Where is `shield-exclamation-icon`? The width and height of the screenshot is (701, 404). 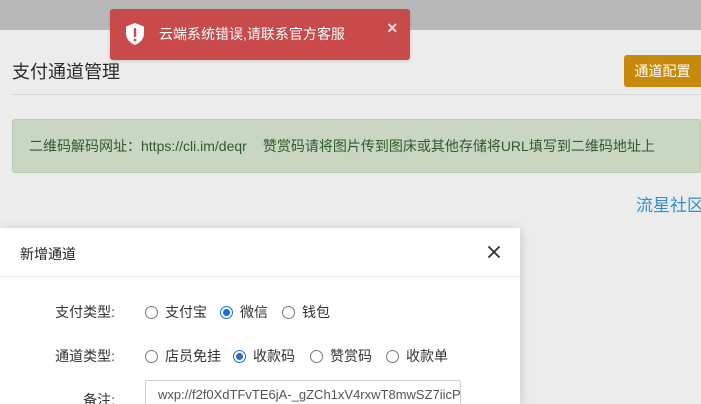 shield-exclamation-icon is located at coordinates (135, 34).